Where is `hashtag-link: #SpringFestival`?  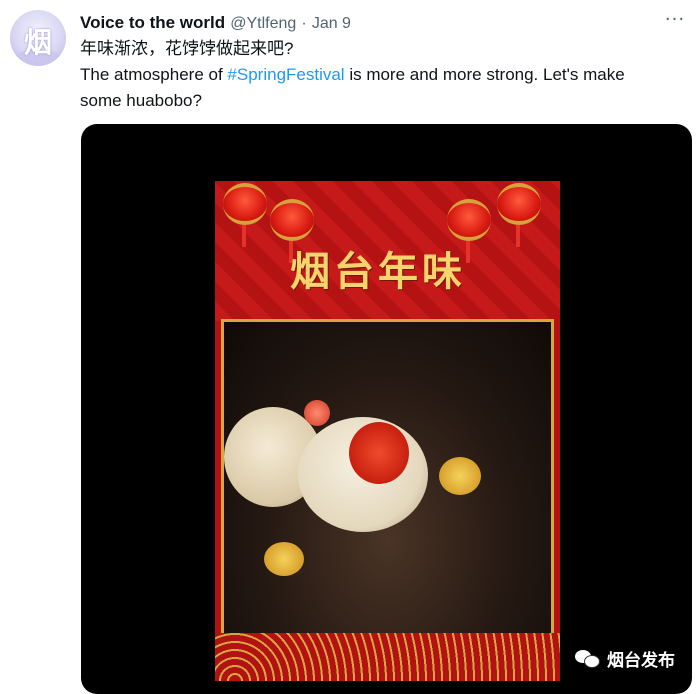
hashtag-link: #SpringFestival is located at coordinates (285, 74).